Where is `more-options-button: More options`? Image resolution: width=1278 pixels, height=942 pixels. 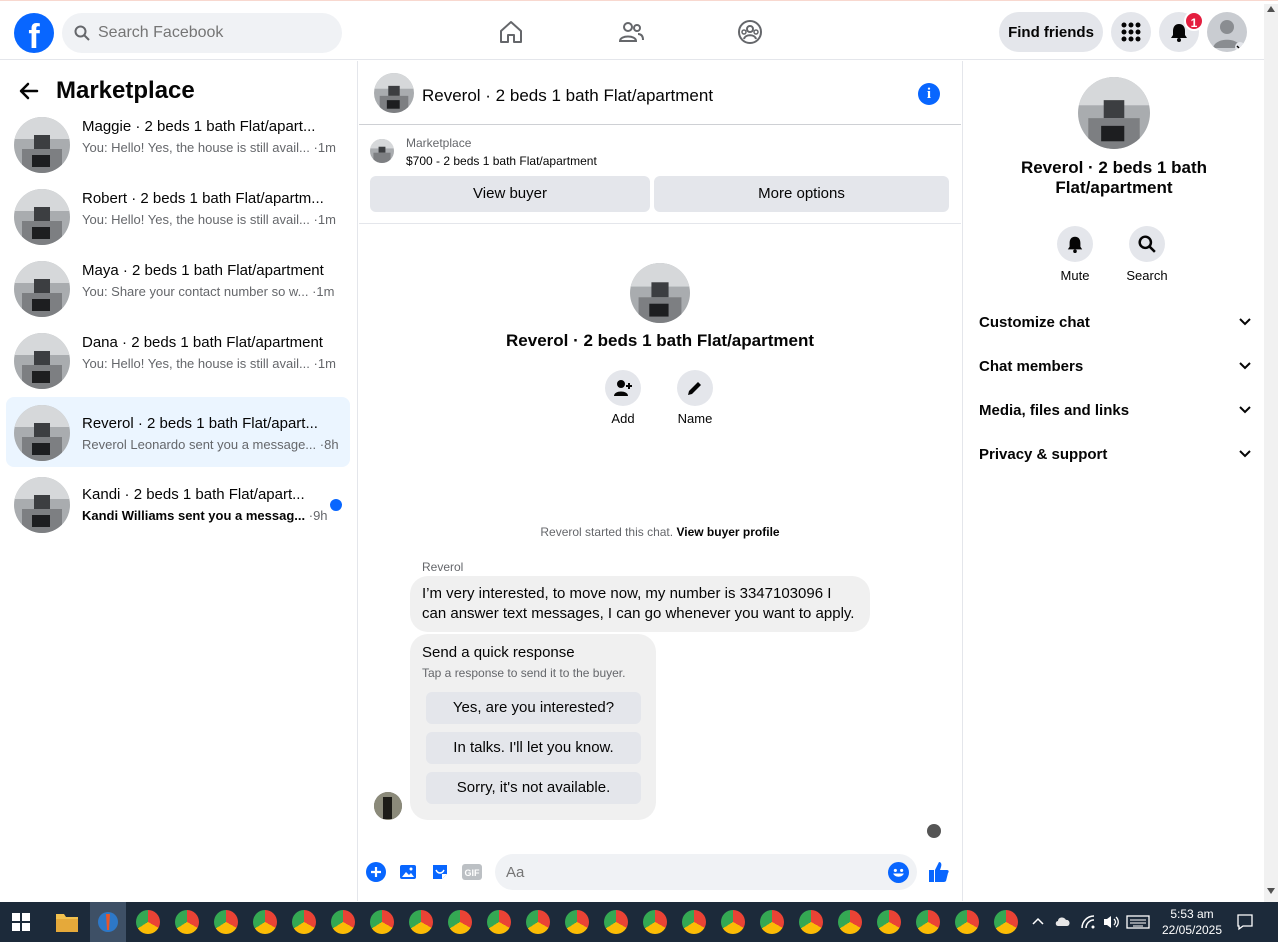 more-options-button: More options is located at coordinates (801, 194).